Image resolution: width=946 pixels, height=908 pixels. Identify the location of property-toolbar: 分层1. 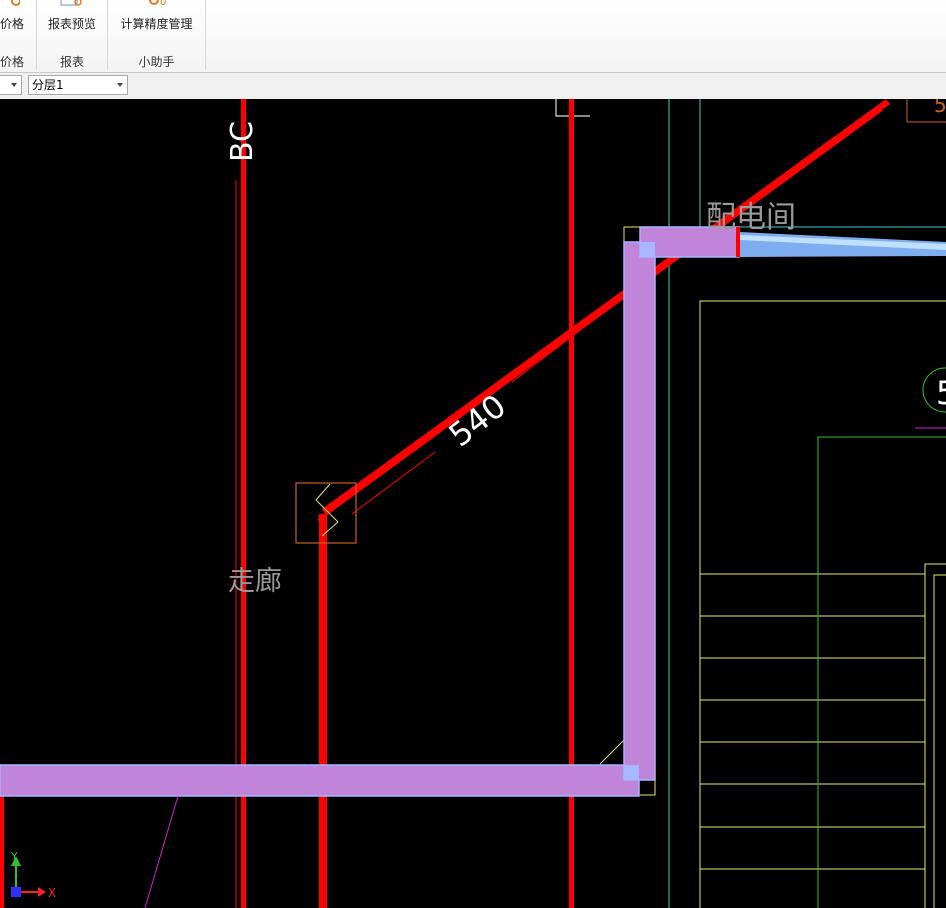
(473, 86).